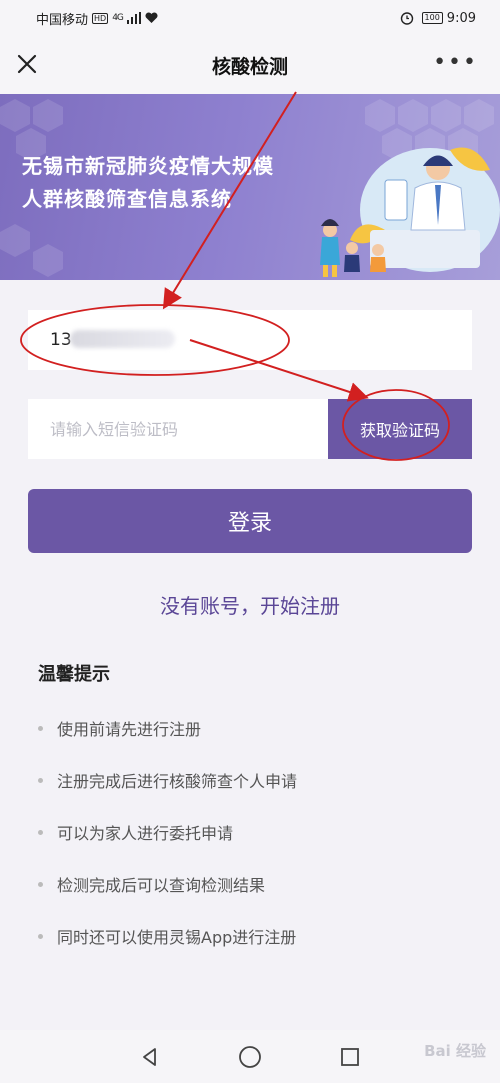 The image size is (500, 1083). Describe the element at coordinates (150, 1057) in the screenshot. I see `back-icon` at that location.